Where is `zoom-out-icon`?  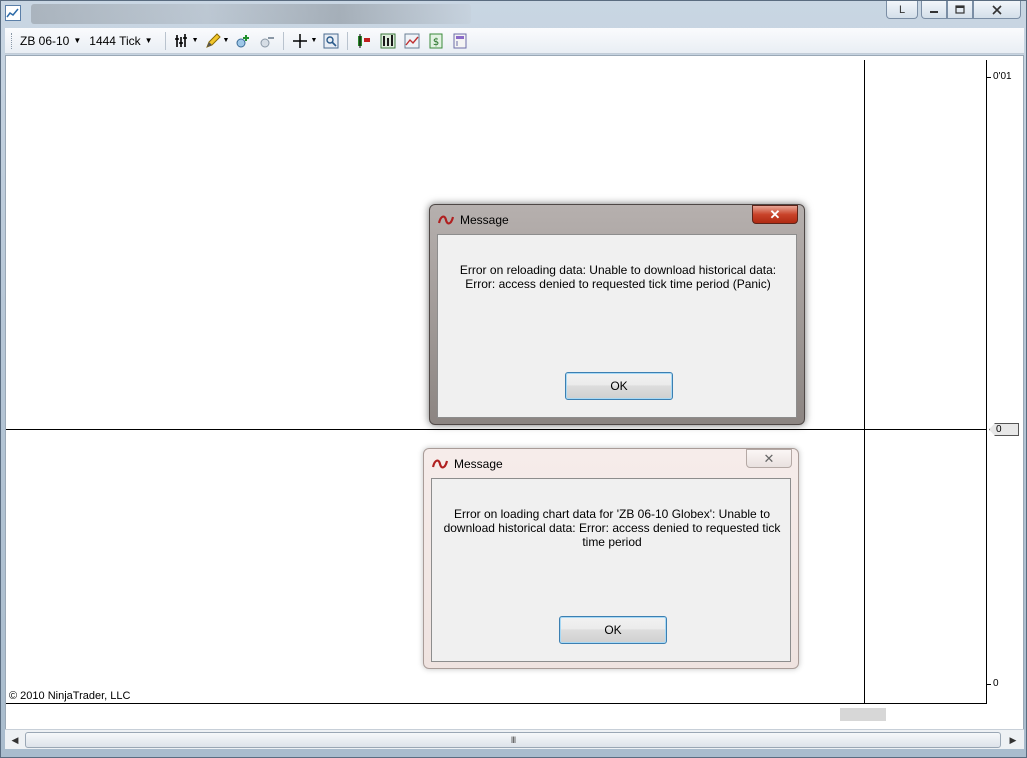
zoom-out-icon is located at coordinates (267, 41).